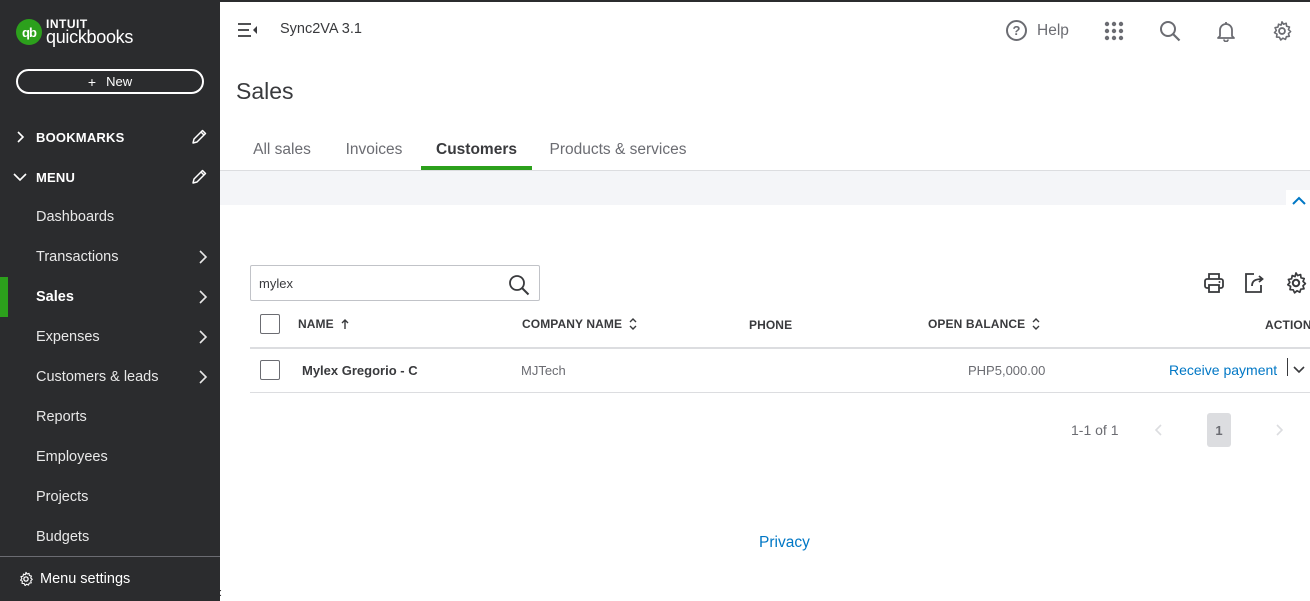 The image size is (1310, 601). Describe the element at coordinates (1223, 370) in the screenshot. I see `receive-payment-link: Receive payment` at that location.